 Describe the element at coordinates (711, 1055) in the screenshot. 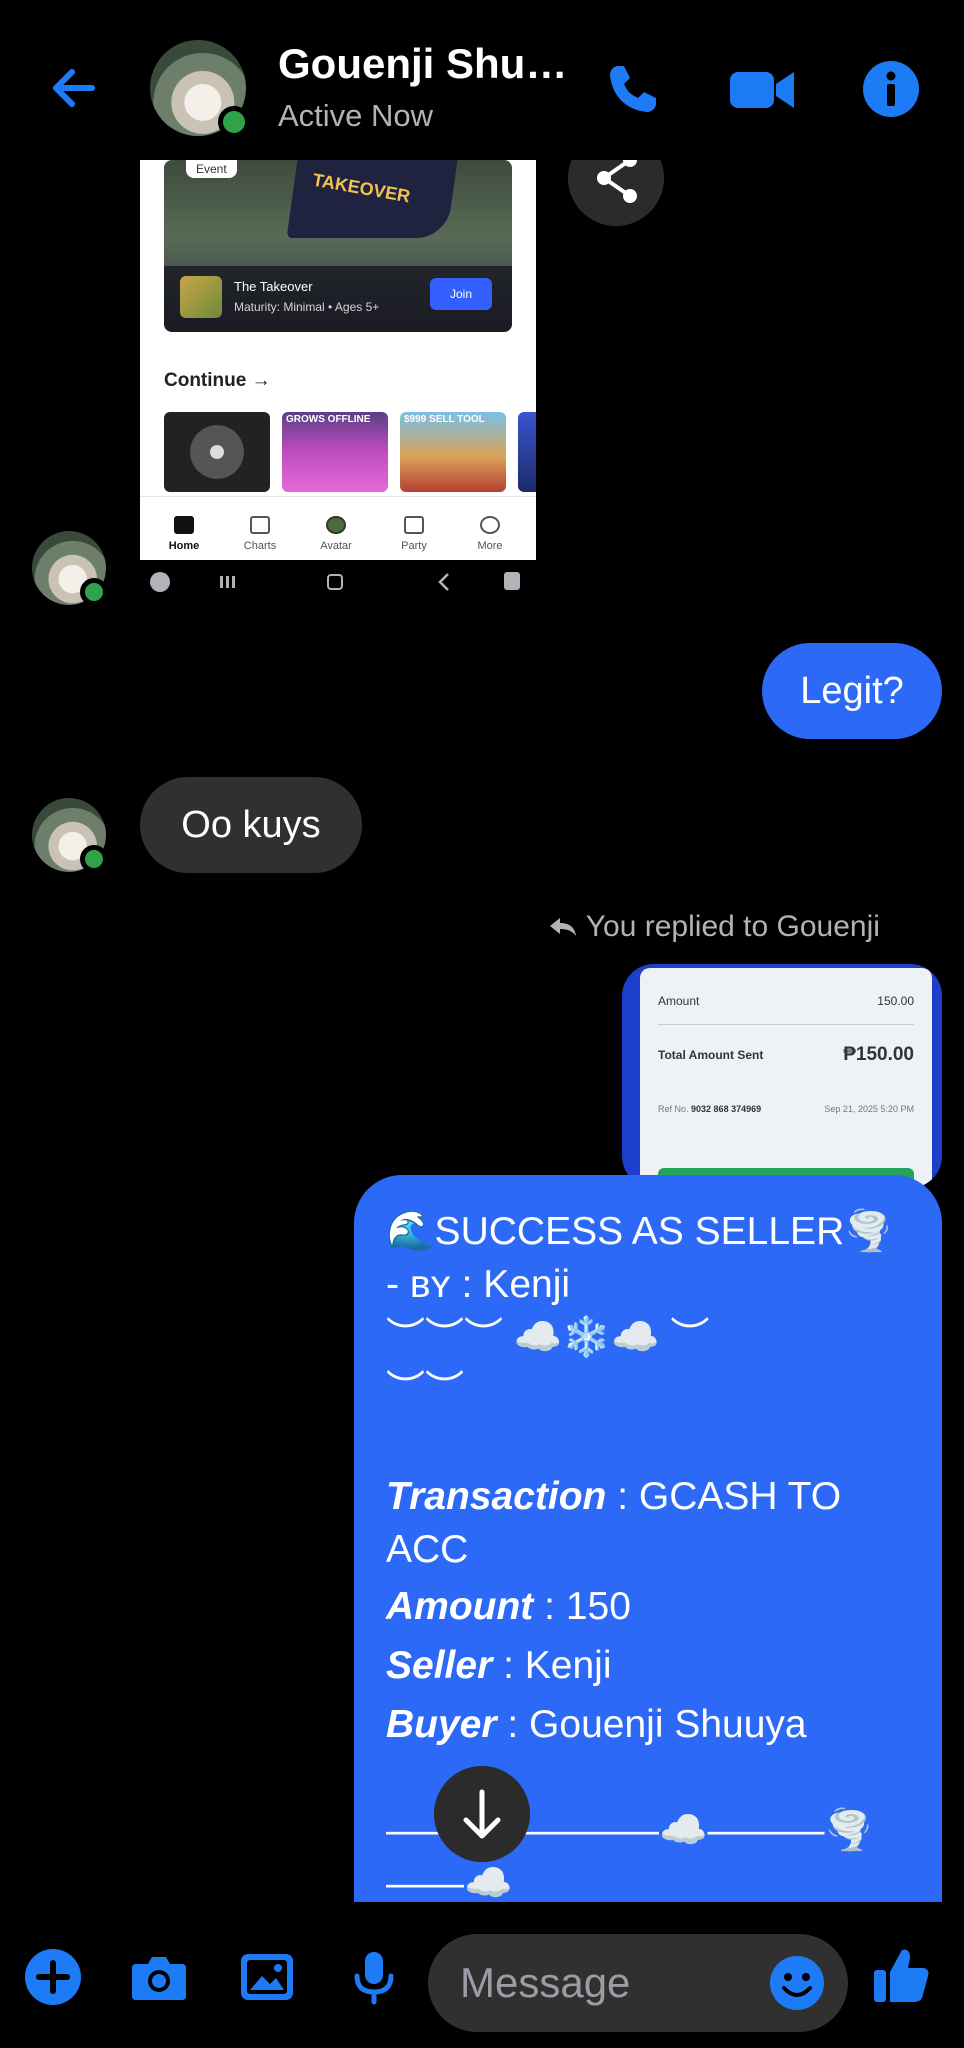

I see `receipt-total-label: Total Amount Sent` at that location.